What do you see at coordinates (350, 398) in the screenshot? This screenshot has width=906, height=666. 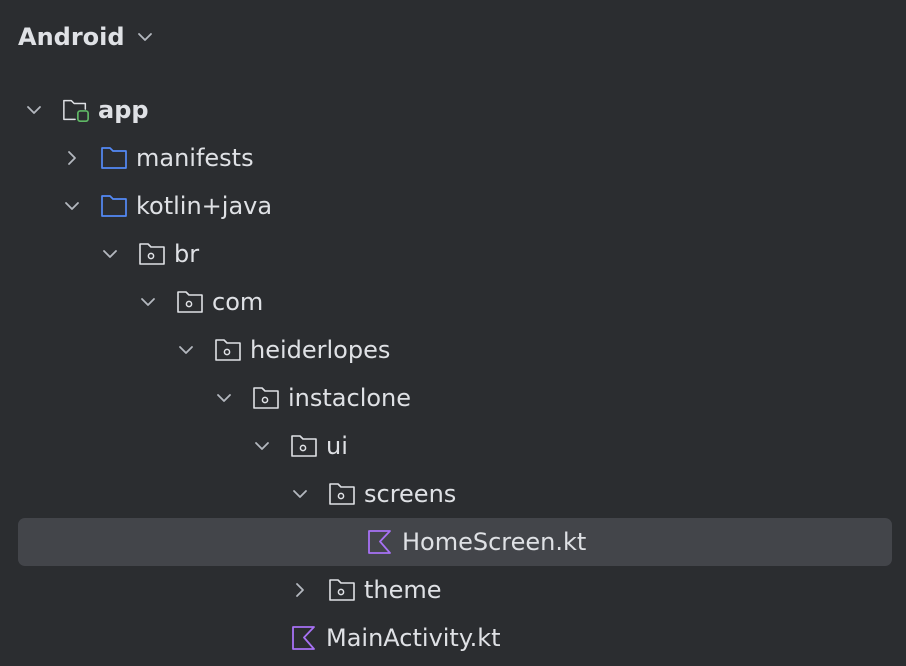 I see `tree-item-label: instaclone` at bounding box center [350, 398].